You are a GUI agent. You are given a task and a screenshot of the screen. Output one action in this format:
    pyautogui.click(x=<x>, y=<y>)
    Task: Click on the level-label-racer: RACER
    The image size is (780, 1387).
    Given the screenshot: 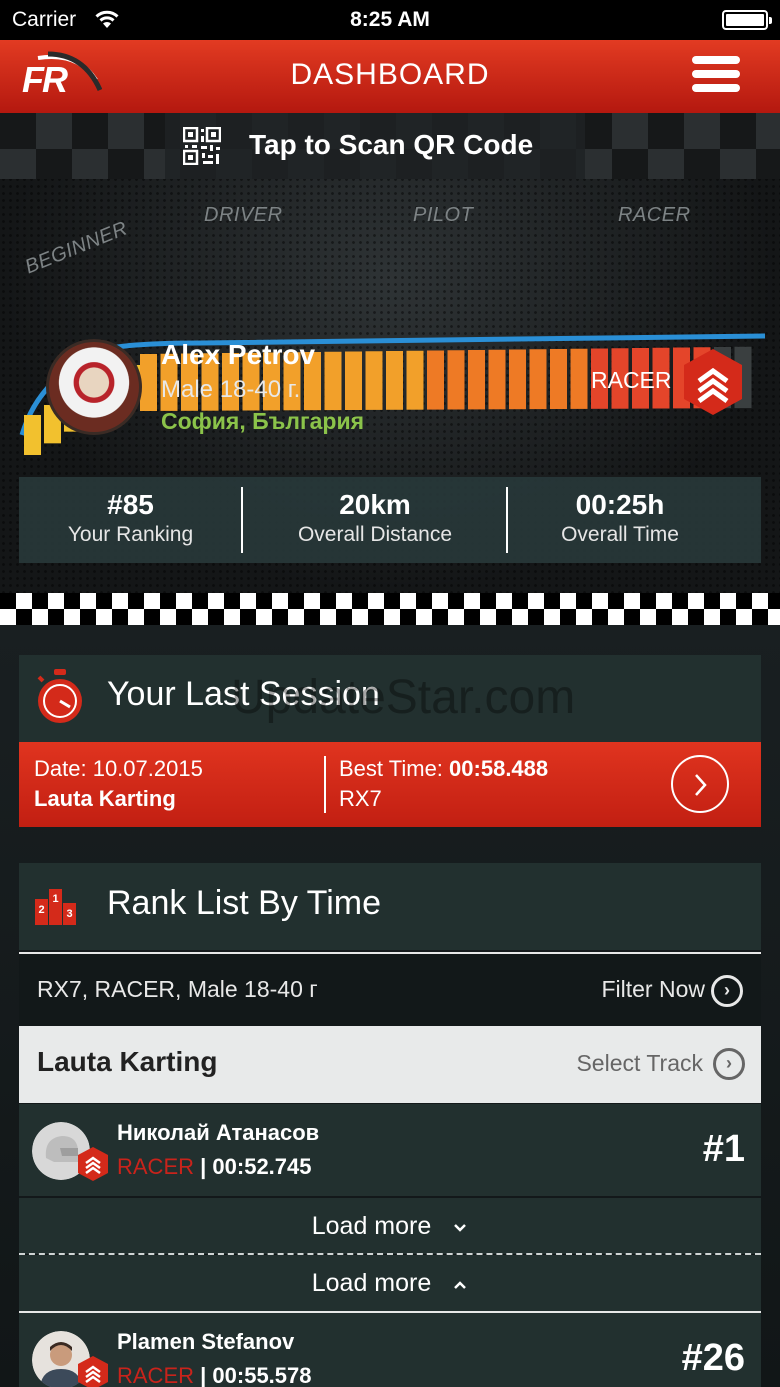 What is the action you would take?
    pyautogui.click(x=654, y=215)
    